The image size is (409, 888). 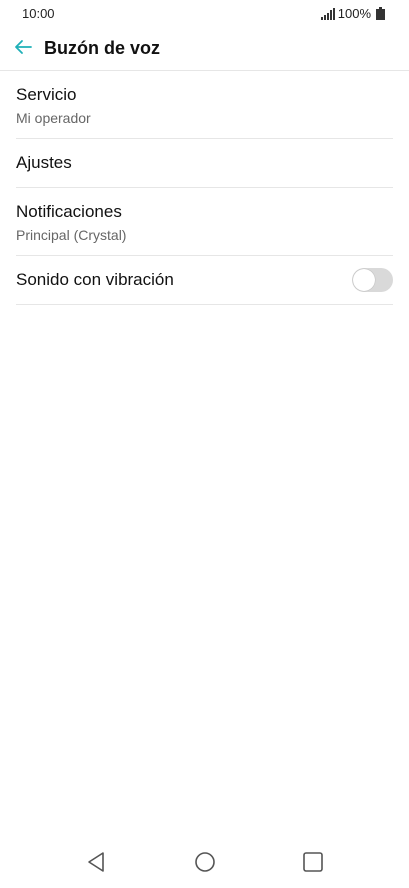 I want to click on list-item-ajustes: Ajustes, so click(x=204, y=163).